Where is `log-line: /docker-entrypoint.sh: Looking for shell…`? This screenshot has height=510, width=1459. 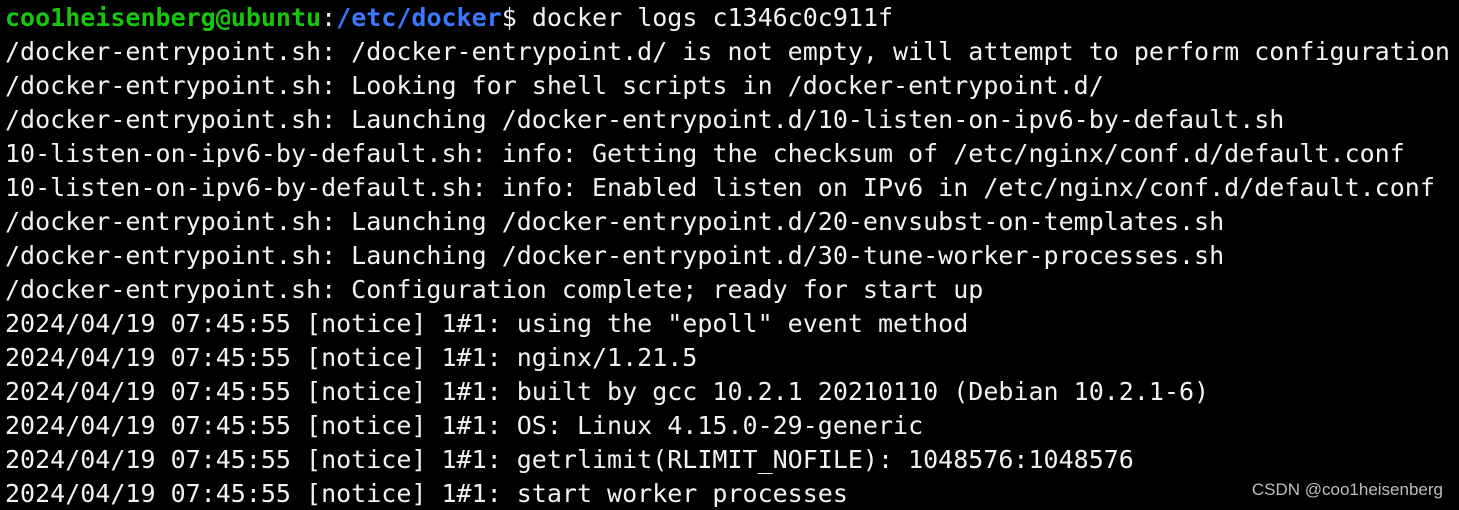
log-line: /docker-entrypoint.sh: Looking for shell… is located at coordinates (554, 85).